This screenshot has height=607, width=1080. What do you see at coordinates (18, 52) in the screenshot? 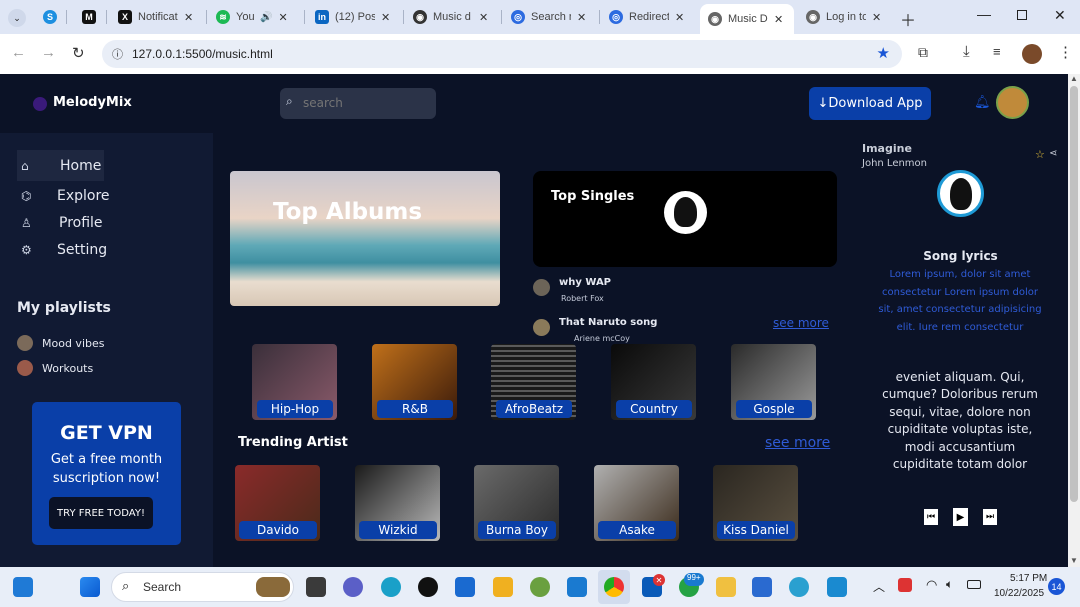
I see `back-button: ←` at bounding box center [18, 52].